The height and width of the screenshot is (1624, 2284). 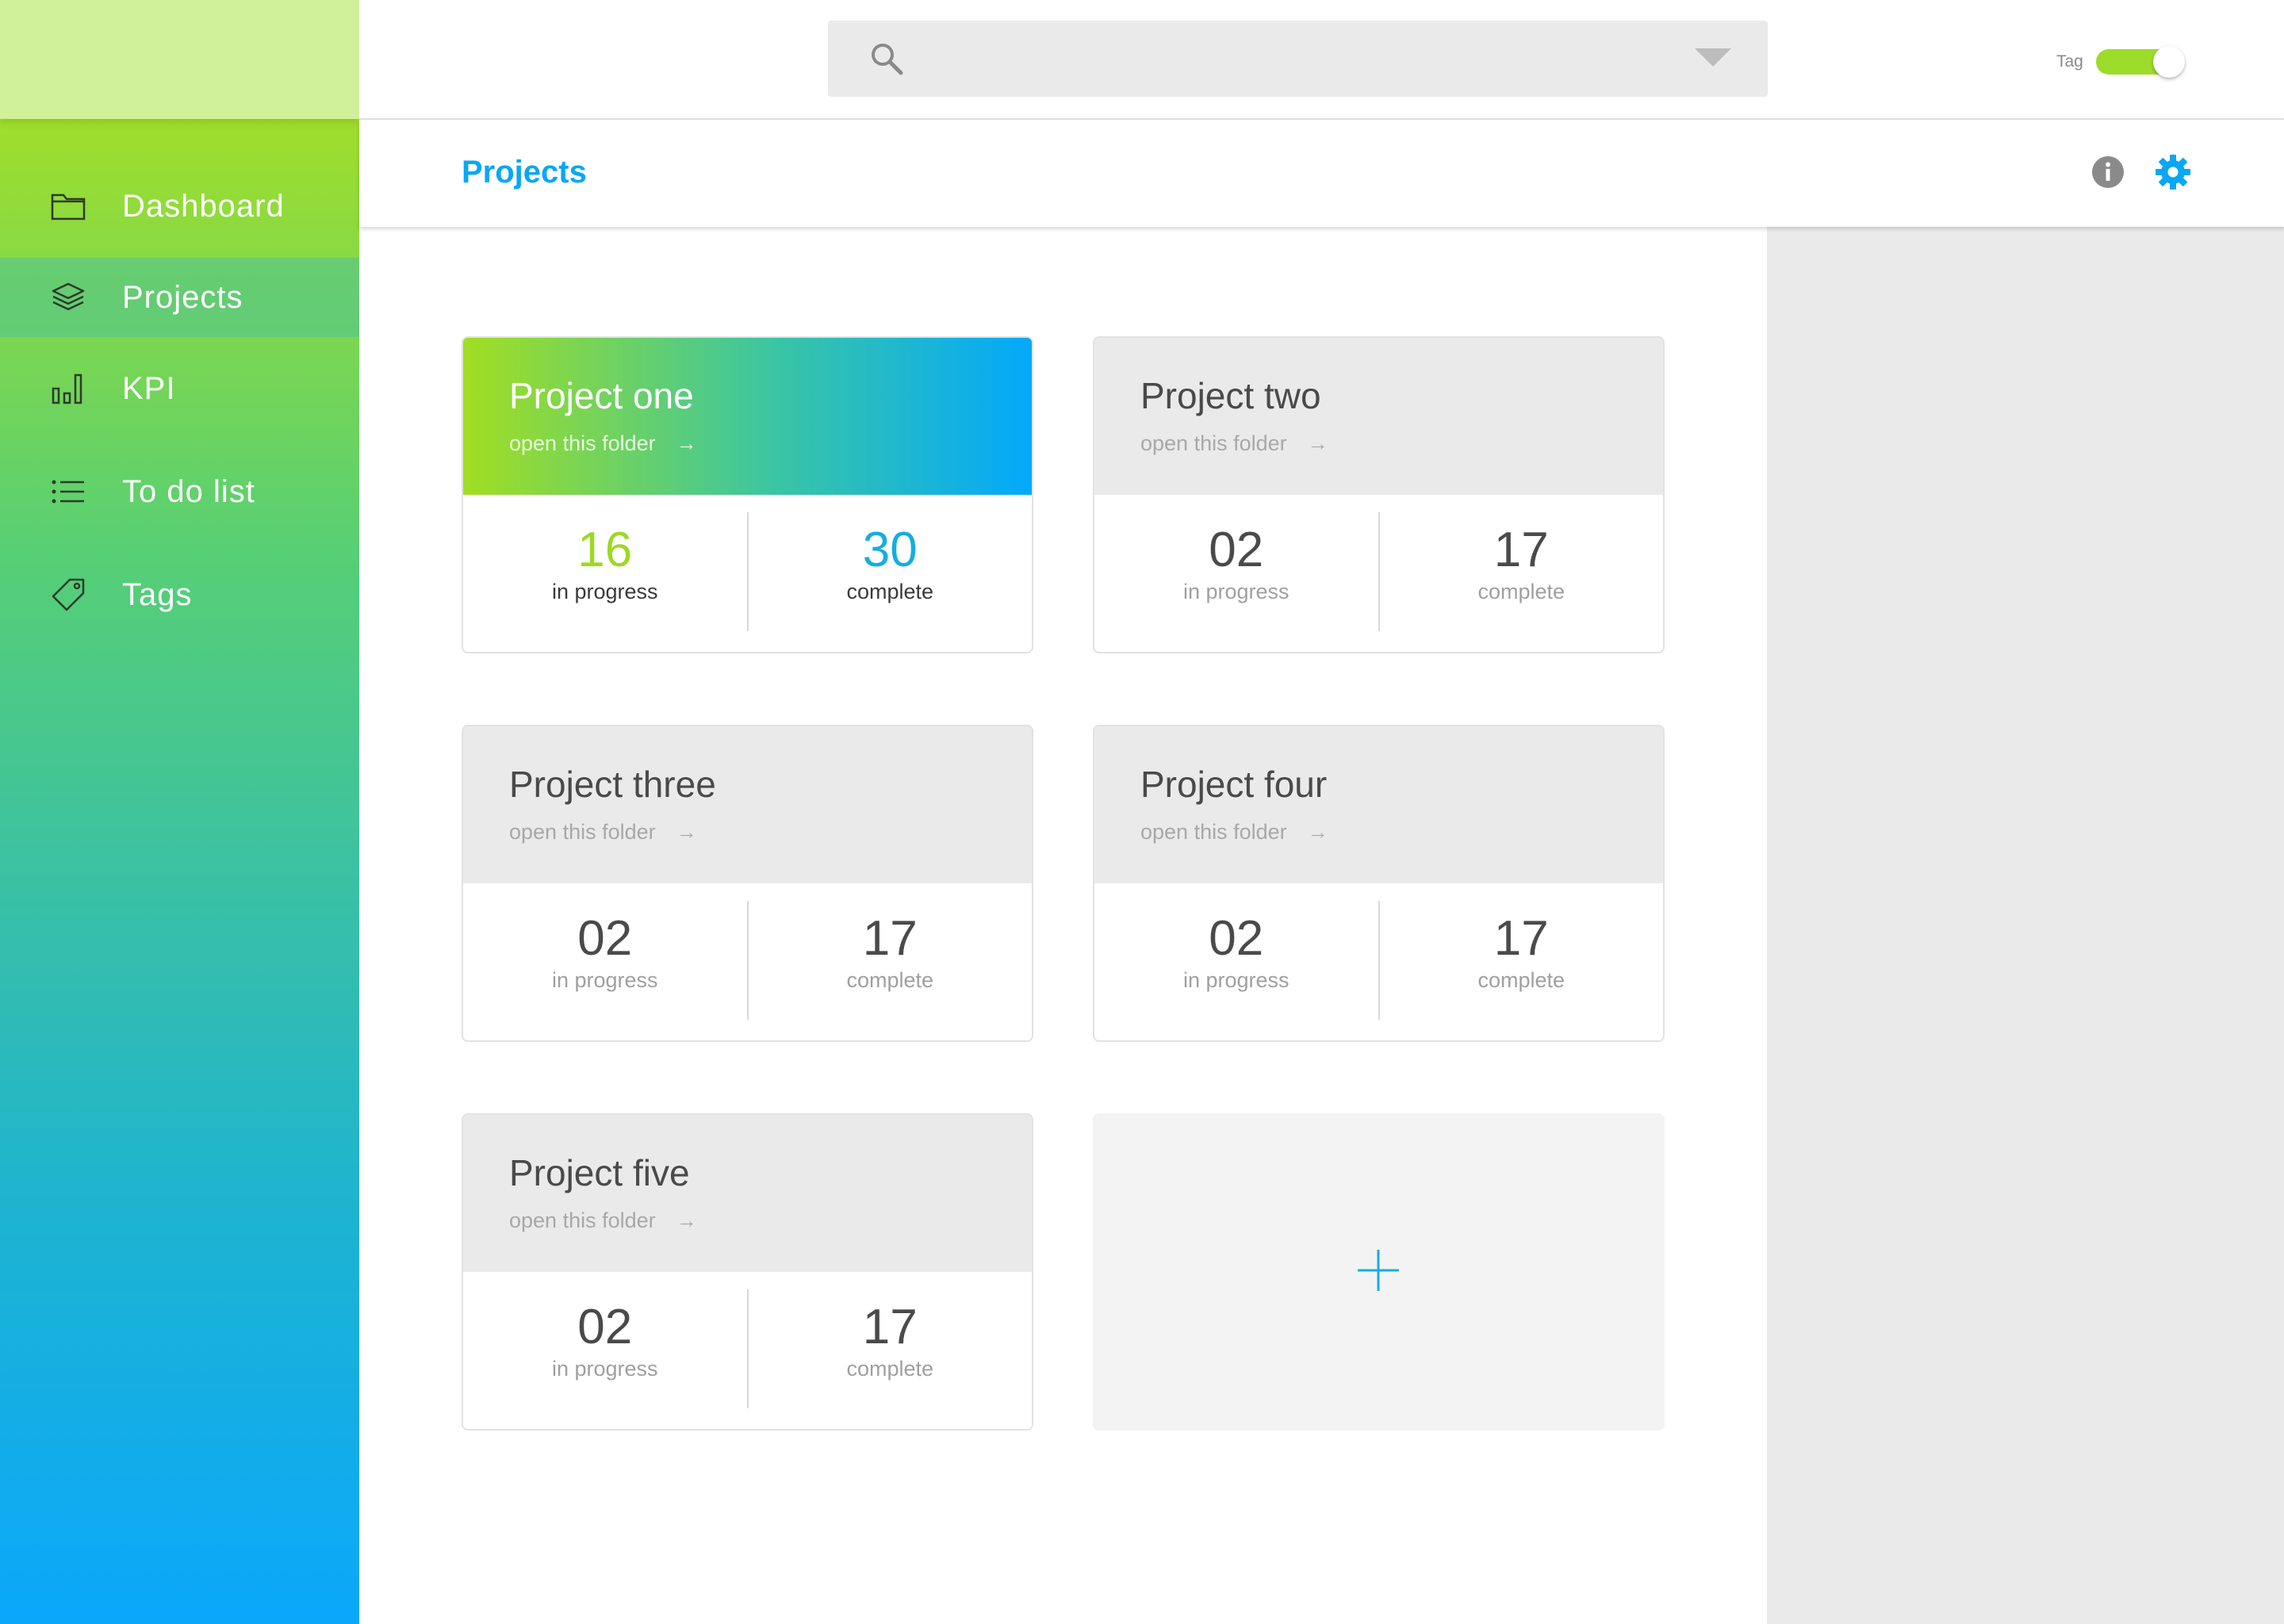 I want to click on sidebar-item-projects: Projects, so click(x=179, y=297).